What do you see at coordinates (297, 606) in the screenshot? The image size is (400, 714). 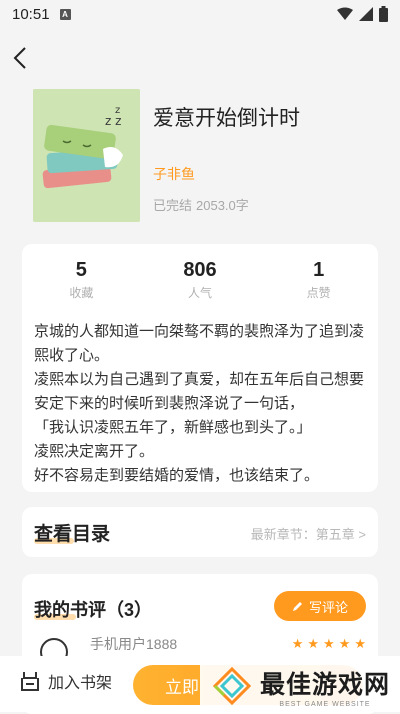 I see `pencil-icon` at bounding box center [297, 606].